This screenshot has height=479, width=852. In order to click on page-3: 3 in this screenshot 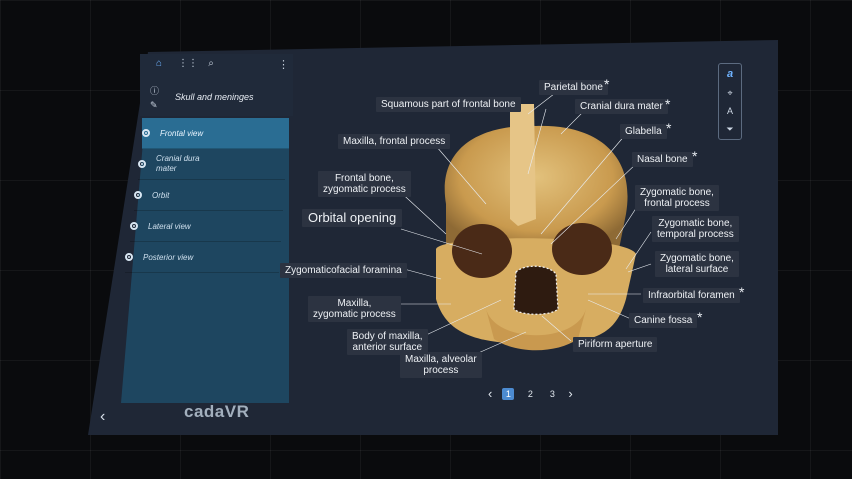, I will do `click(552, 394)`.